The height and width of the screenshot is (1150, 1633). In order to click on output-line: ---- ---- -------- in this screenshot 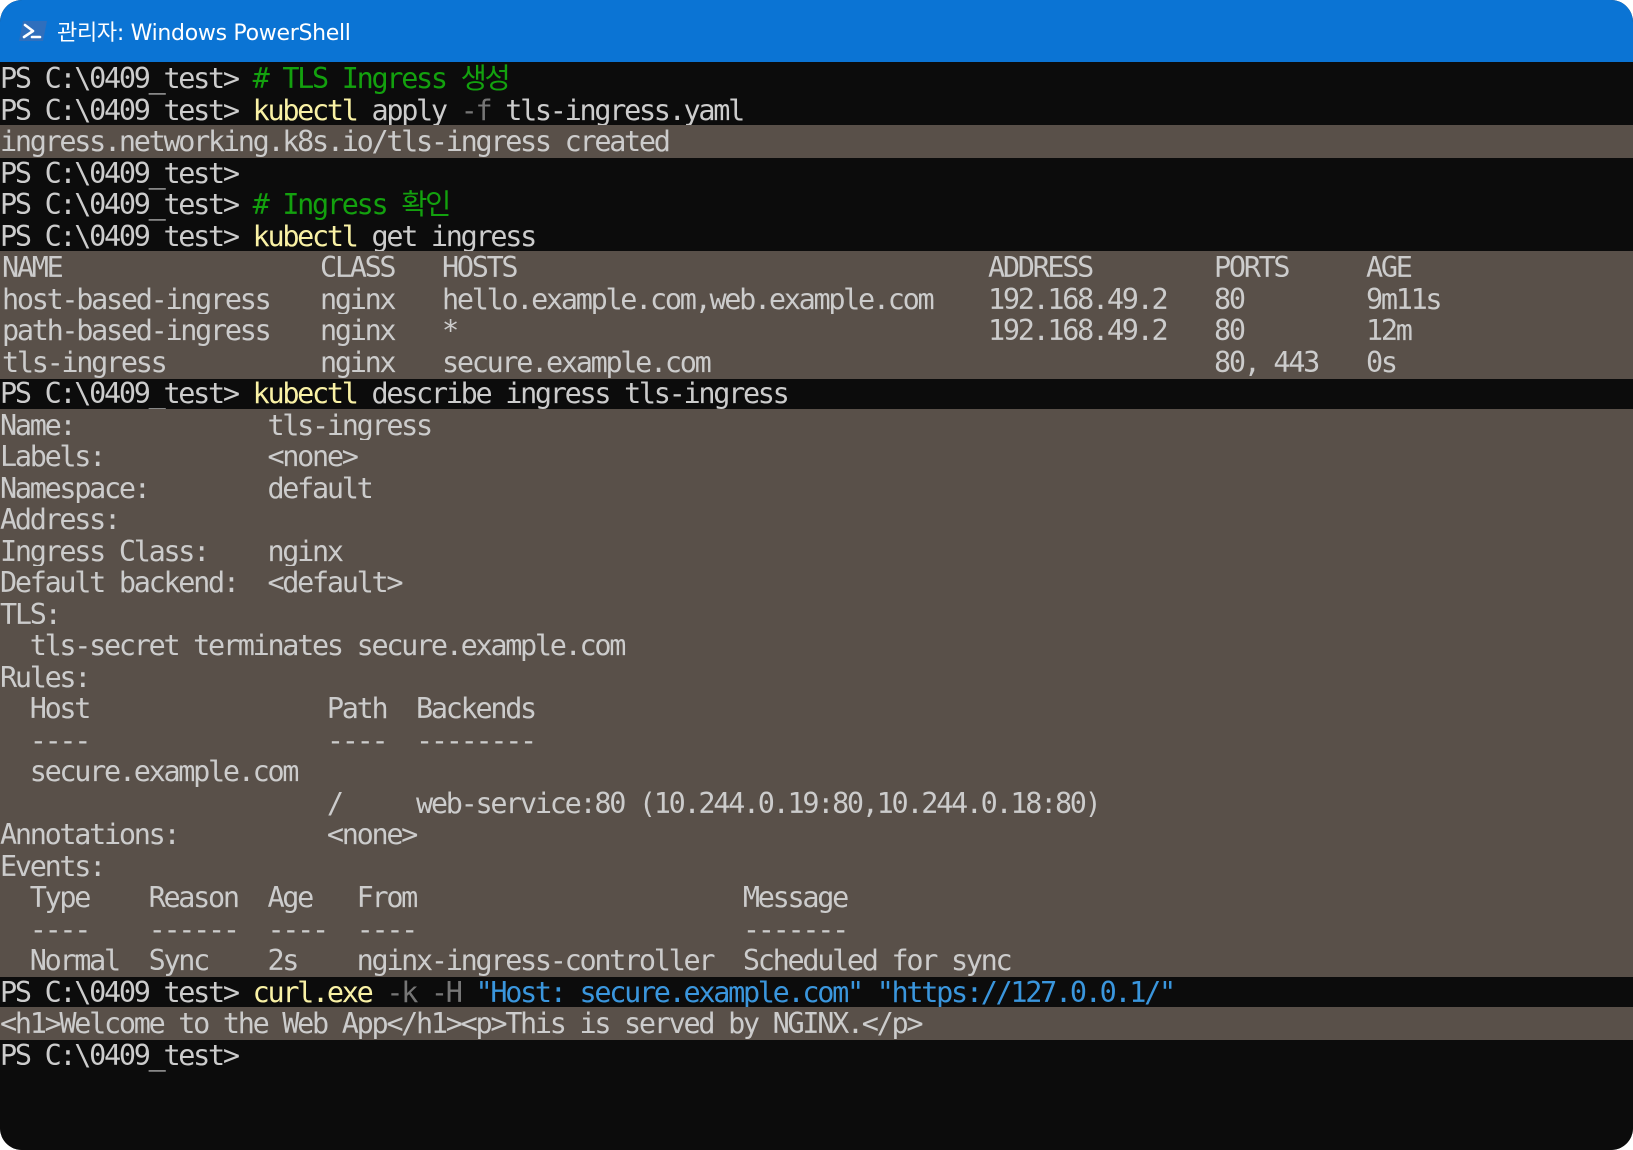, I will do `click(816, 740)`.